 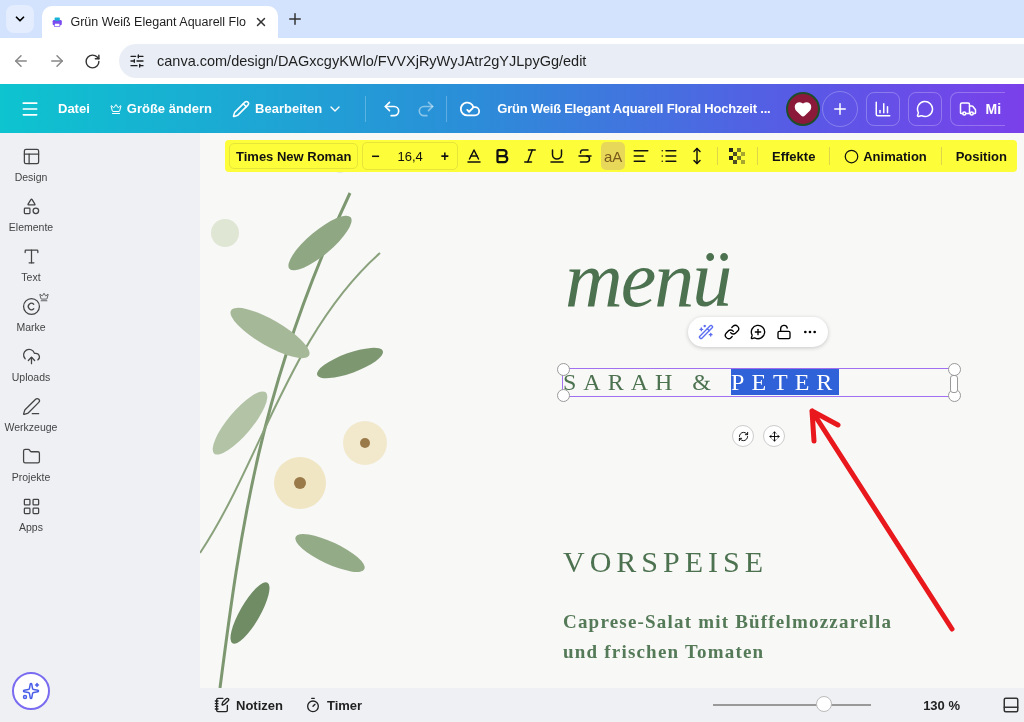 I want to click on sidebar-item: Projekte, so click(x=31, y=465).